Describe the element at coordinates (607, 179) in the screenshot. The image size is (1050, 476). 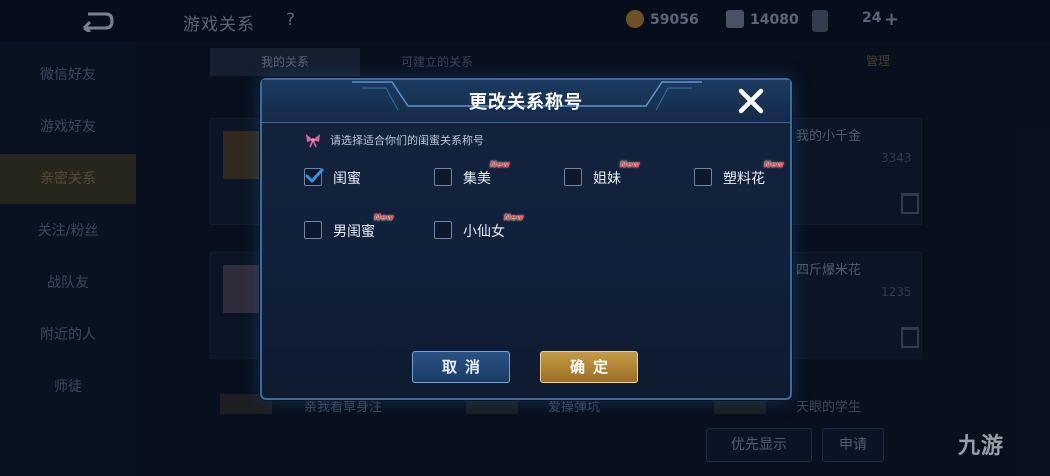
I see `option-label: 姐妹` at that location.